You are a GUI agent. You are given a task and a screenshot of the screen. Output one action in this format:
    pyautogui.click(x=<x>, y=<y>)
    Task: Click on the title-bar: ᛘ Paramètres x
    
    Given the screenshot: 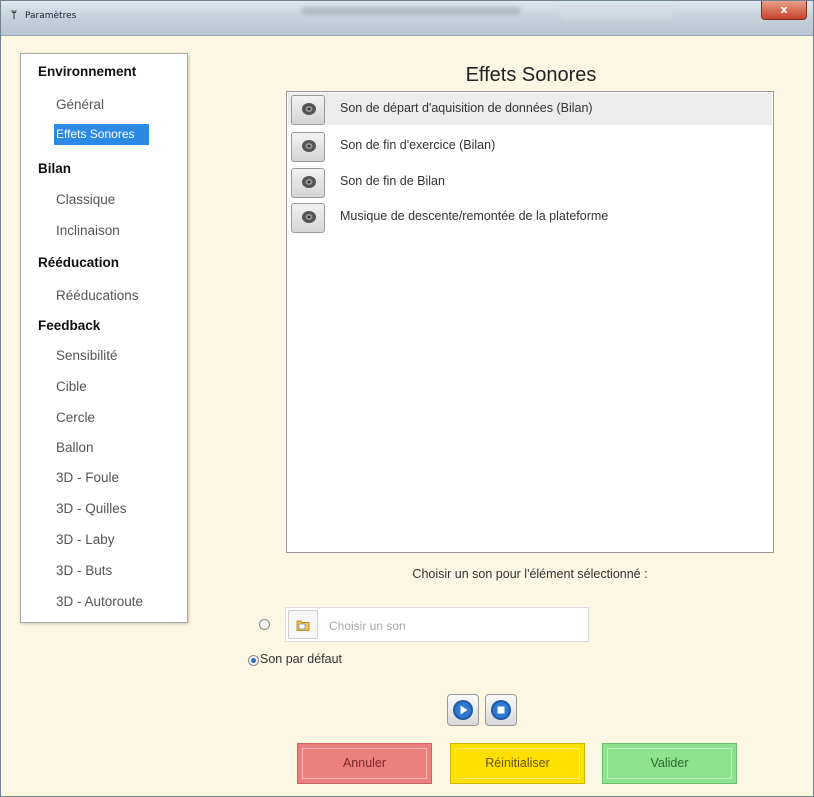 What is the action you would take?
    pyautogui.click(x=407, y=18)
    